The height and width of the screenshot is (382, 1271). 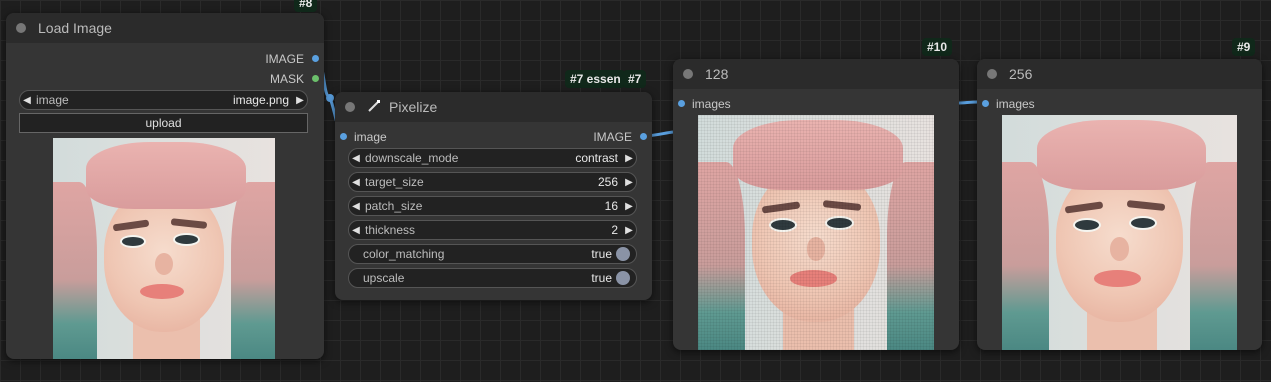 What do you see at coordinates (937, 47) in the screenshot?
I see `preview-128-id-badge: #10` at bounding box center [937, 47].